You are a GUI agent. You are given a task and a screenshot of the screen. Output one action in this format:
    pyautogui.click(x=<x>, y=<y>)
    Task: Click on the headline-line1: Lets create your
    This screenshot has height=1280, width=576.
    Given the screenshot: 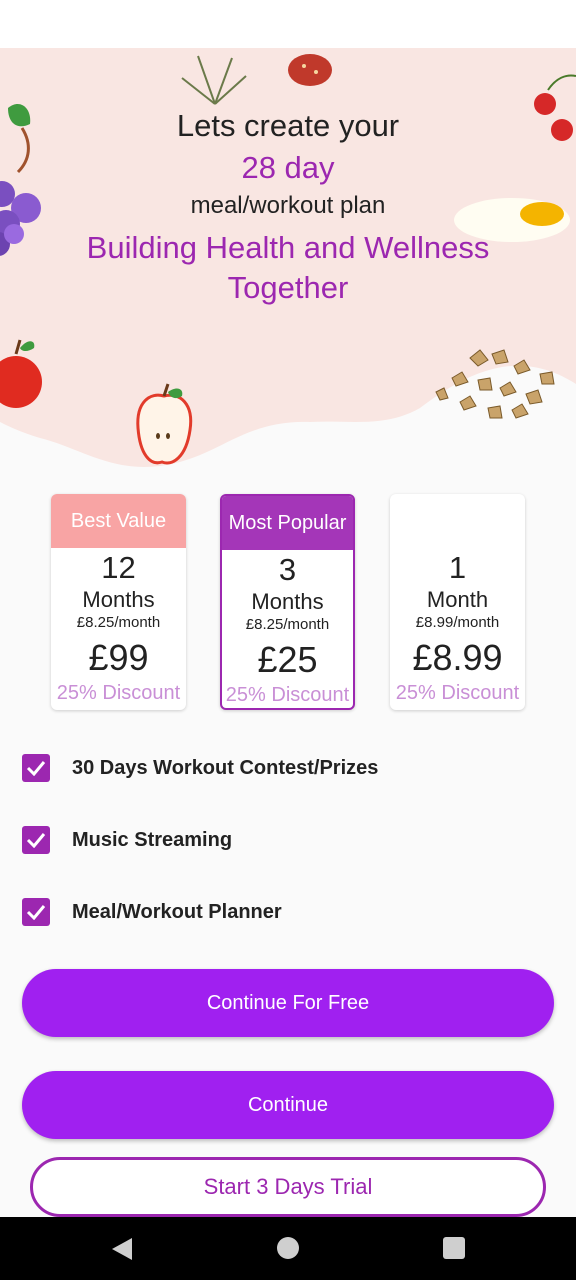 What is the action you would take?
    pyautogui.click(x=288, y=125)
    